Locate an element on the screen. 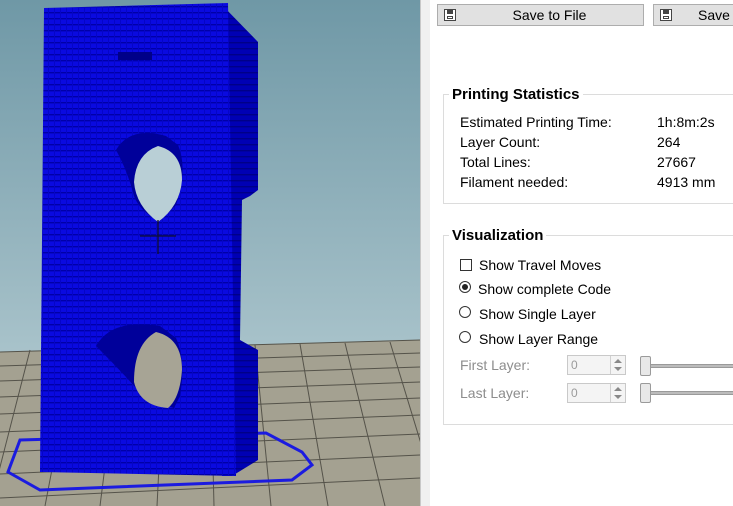 This screenshot has width=733, height=506. last-layer-slider-track is located at coordinates (687, 393).